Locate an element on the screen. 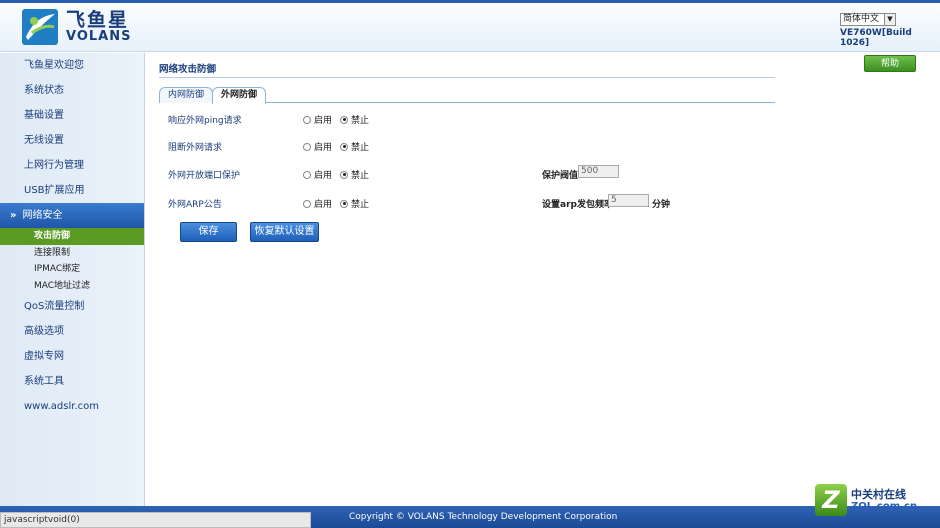 Image resolution: width=940 pixels, height=528 pixels. sidebar-item-website-link: www.adslr.com is located at coordinates (72, 406).